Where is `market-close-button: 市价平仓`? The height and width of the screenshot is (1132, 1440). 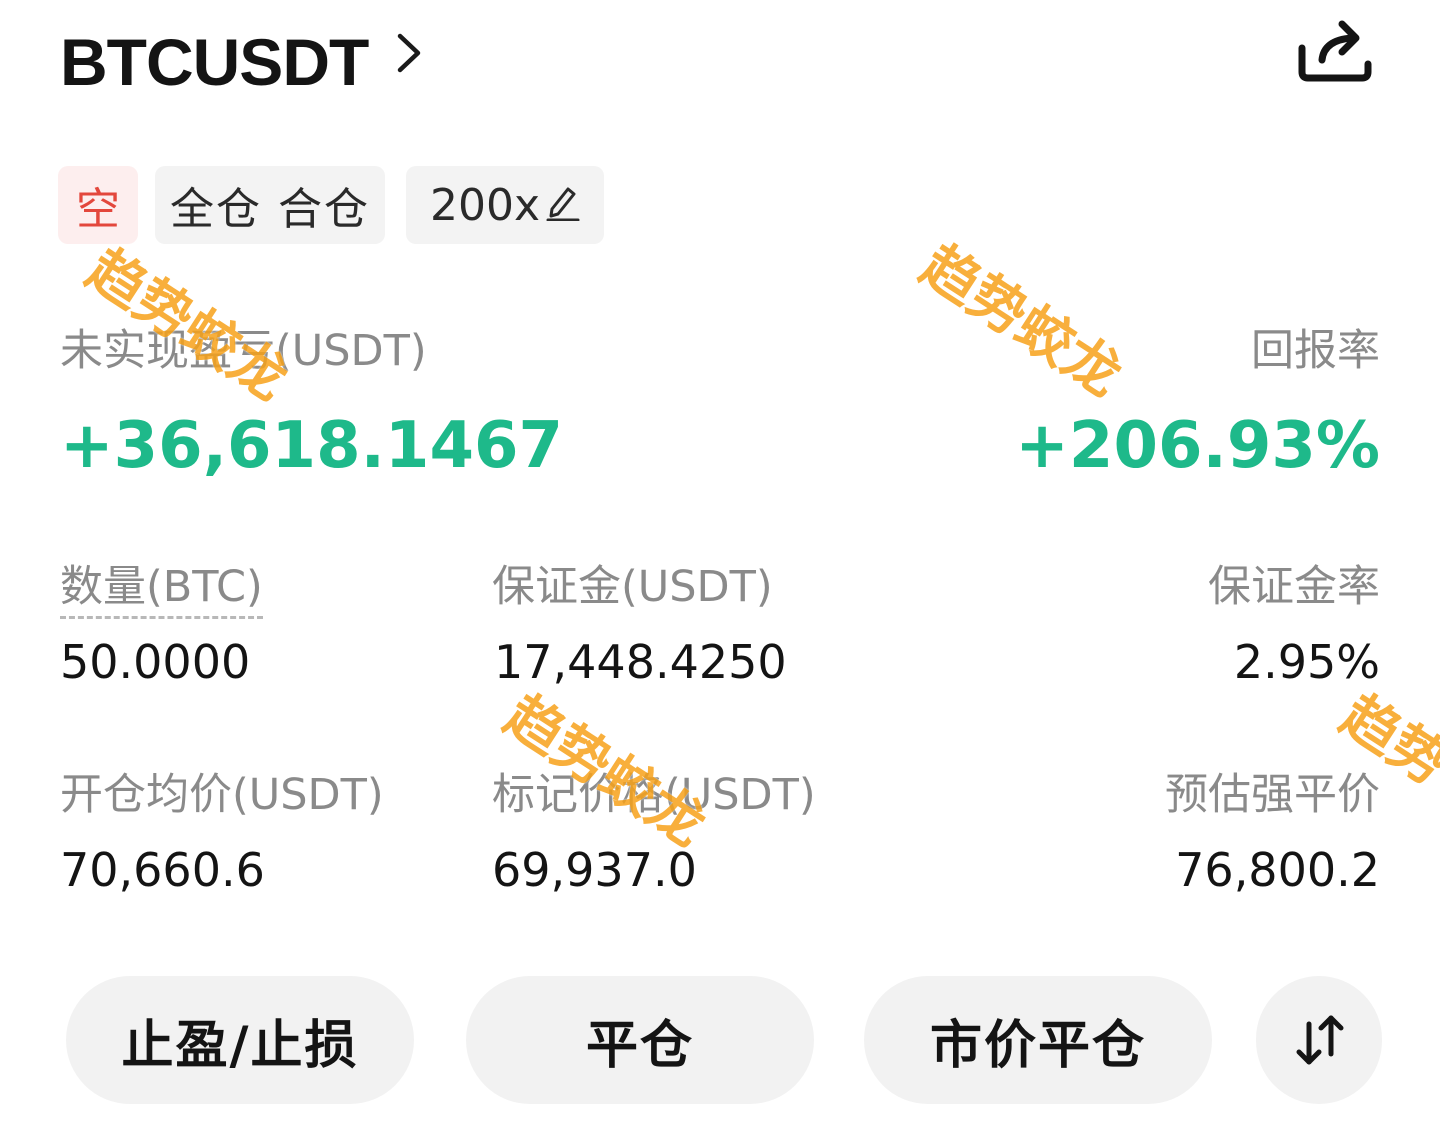
market-close-button: 市价平仓 is located at coordinates (1038, 1040).